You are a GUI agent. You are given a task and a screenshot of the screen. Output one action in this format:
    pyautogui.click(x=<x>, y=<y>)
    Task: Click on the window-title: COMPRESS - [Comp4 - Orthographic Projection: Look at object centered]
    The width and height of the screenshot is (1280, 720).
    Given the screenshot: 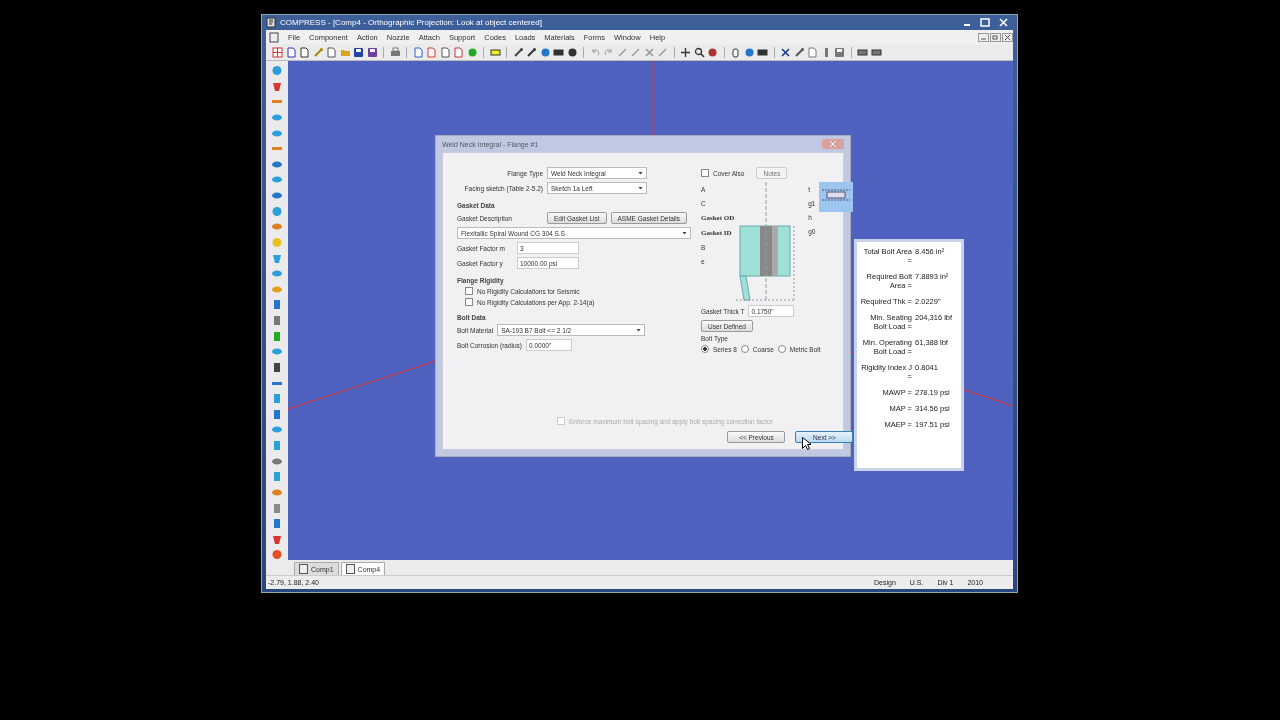 What is the action you would take?
    pyautogui.click(x=411, y=22)
    